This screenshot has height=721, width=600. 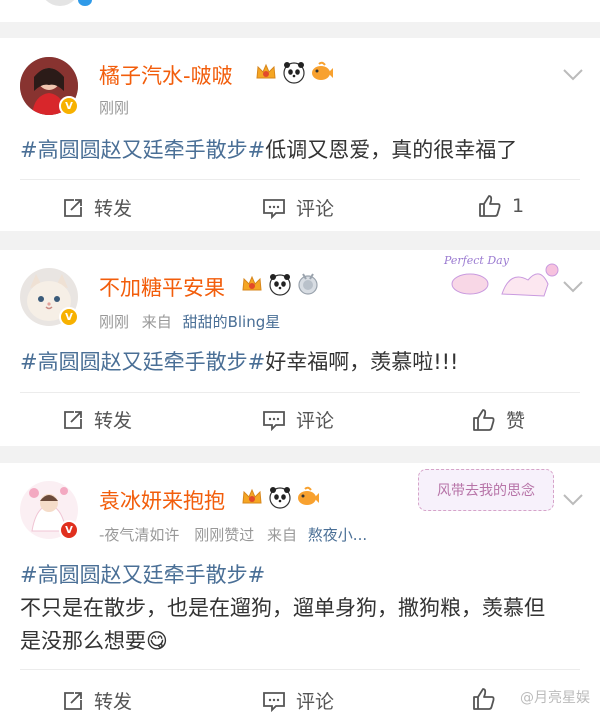 I want to click on source-link: 甜甜的Bling星, so click(x=232, y=322).